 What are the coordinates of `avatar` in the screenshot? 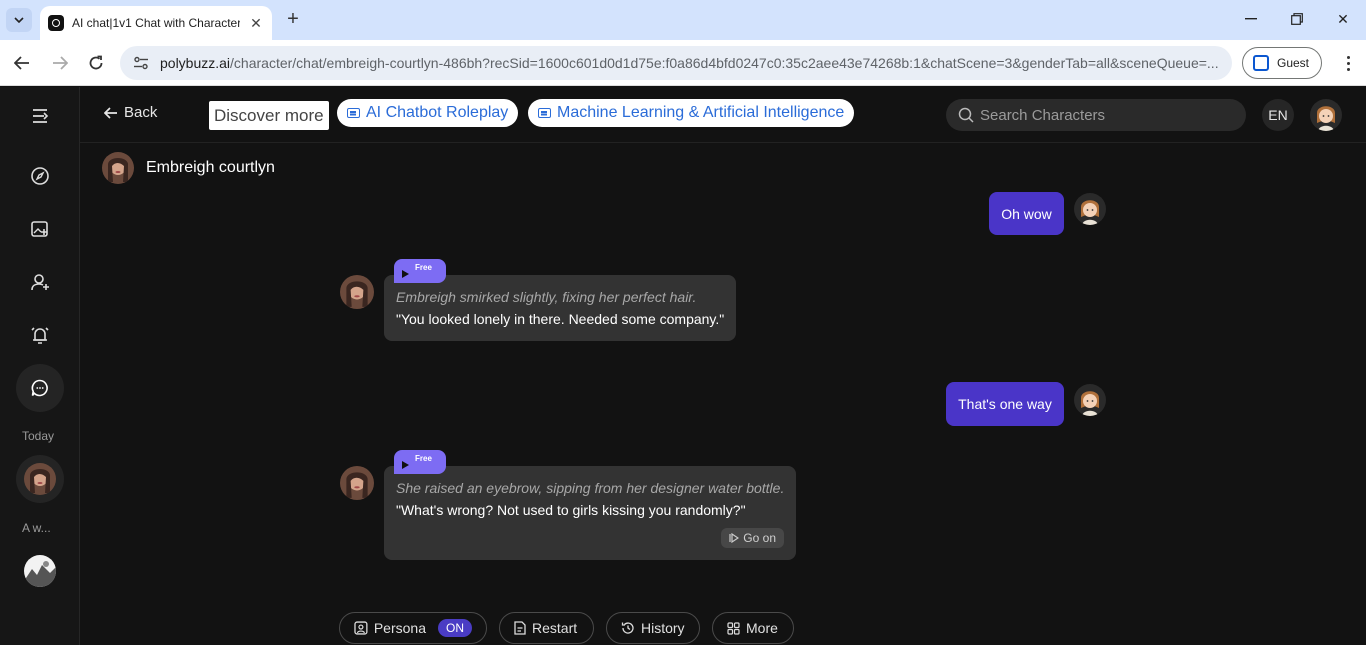 It's located at (40, 479).